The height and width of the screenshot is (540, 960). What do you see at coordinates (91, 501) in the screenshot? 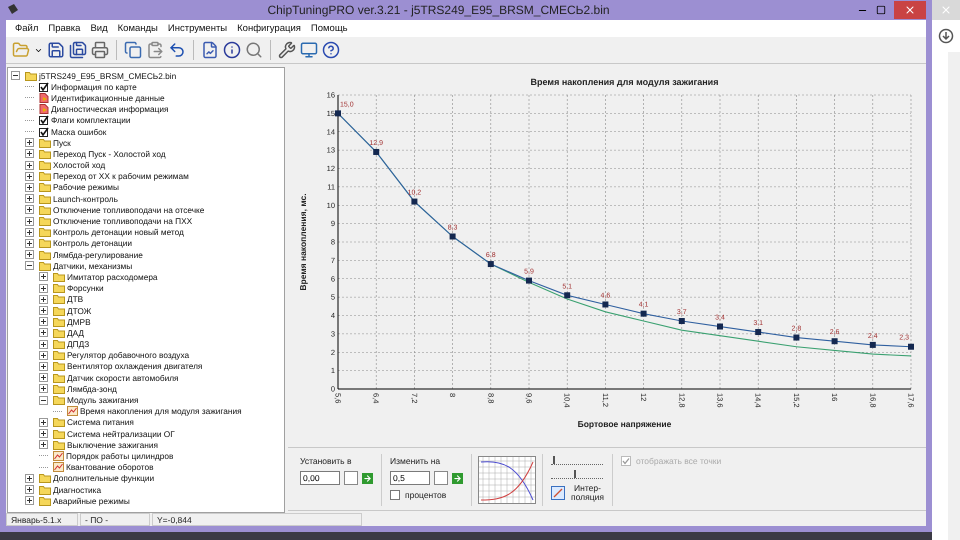
I see `tree-item: Аварийные режимы` at bounding box center [91, 501].